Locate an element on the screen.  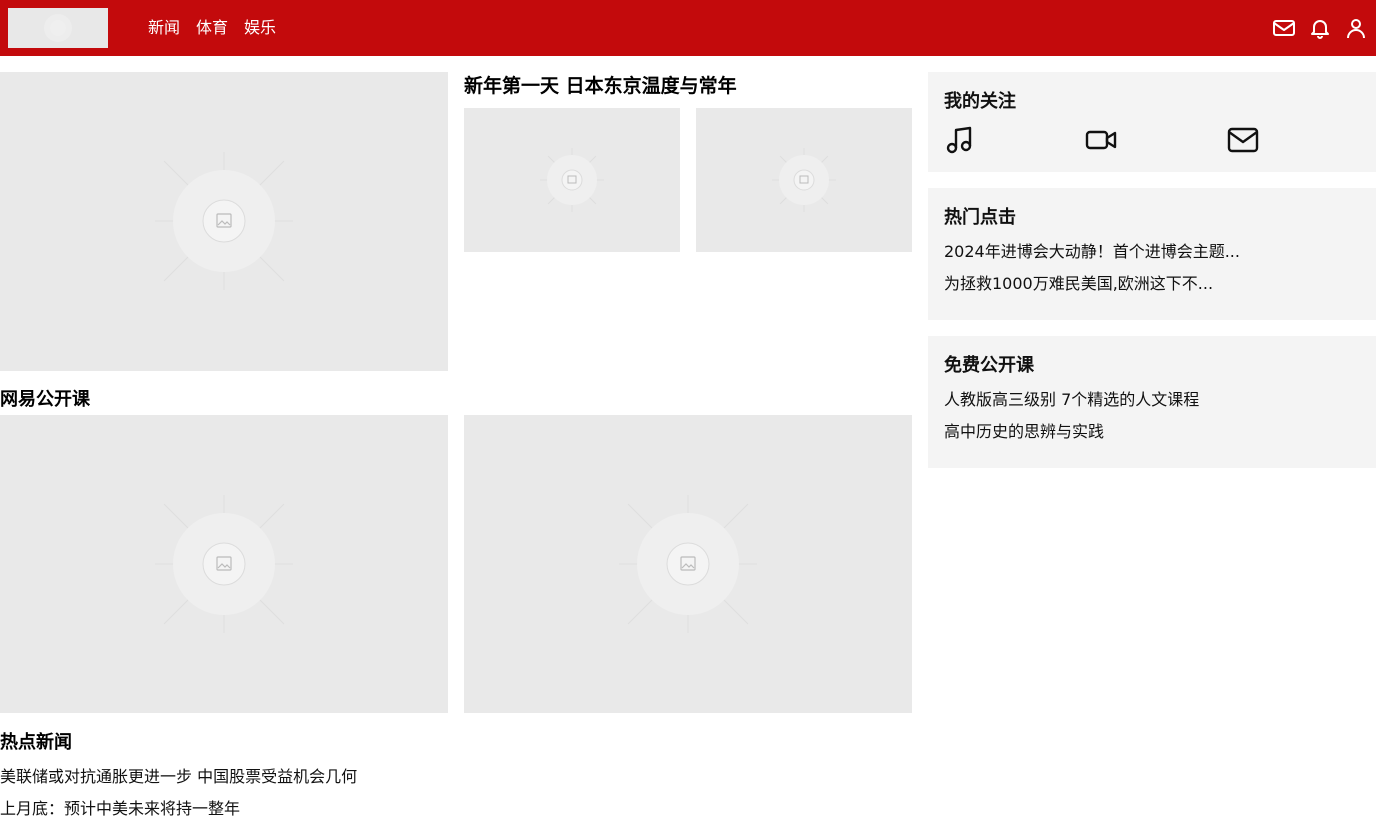
follow-panel: 我的关注 is located at coordinates (1152, 122).